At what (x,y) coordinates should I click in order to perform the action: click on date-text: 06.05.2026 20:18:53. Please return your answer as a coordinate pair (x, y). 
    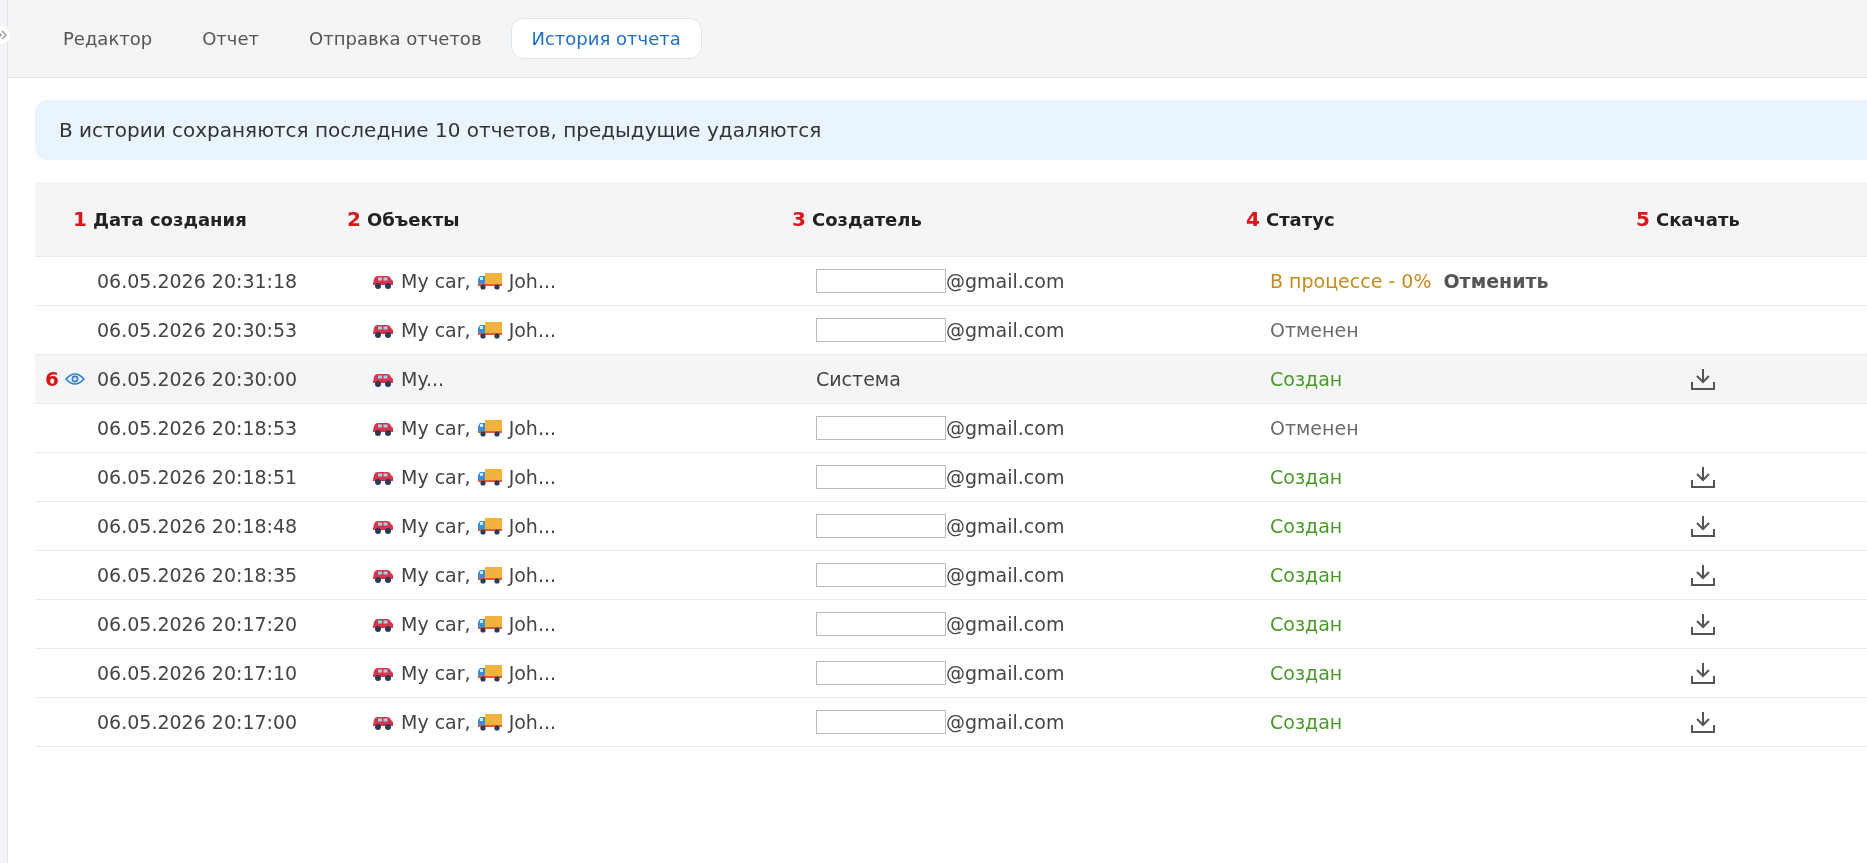
    Looking at the image, I should click on (198, 428).